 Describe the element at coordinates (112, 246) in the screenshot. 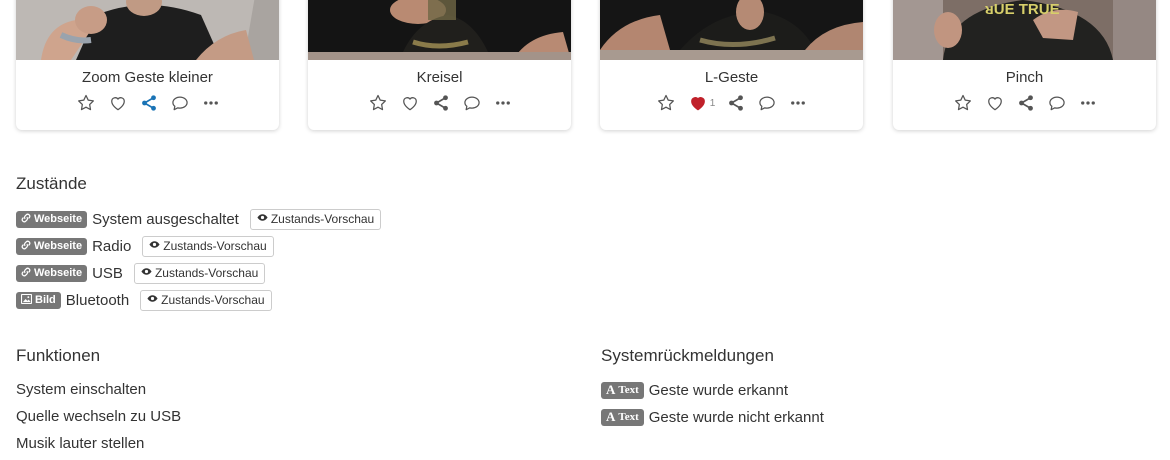

I see `state-label: Radio` at that location.